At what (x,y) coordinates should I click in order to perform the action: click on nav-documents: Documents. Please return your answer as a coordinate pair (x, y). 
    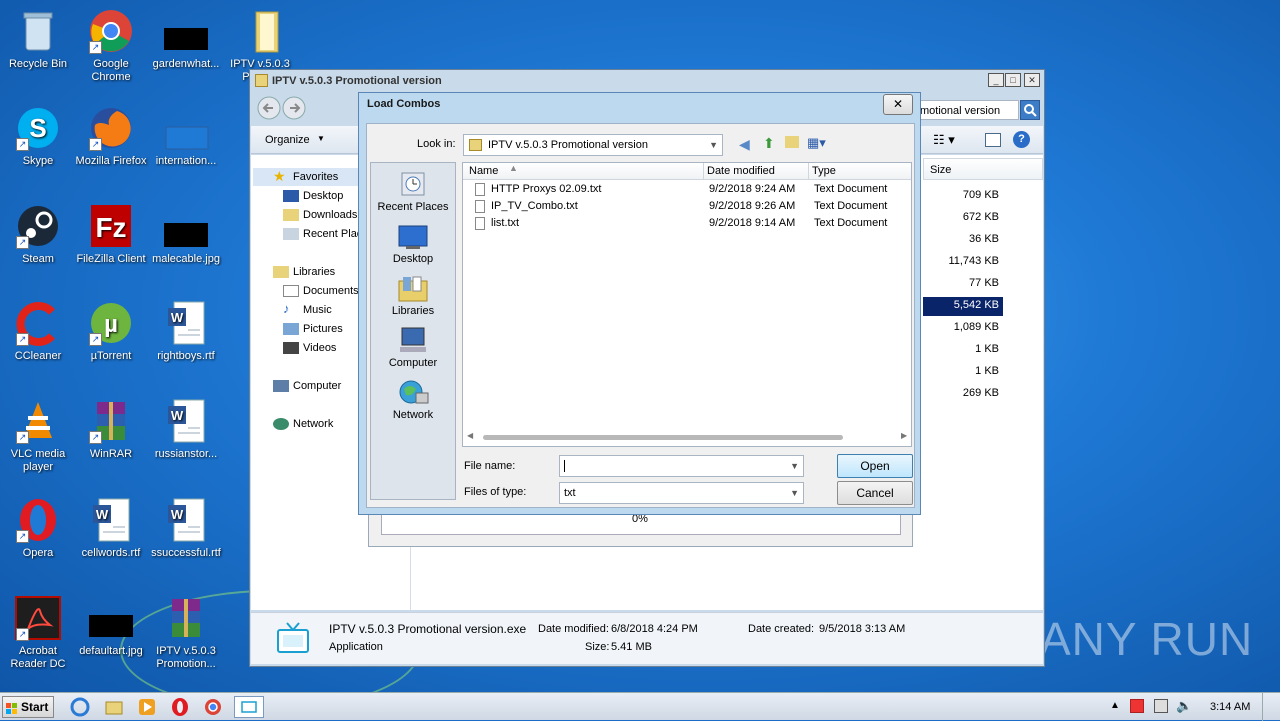
    Looking at the image, I should click on (321, 291).